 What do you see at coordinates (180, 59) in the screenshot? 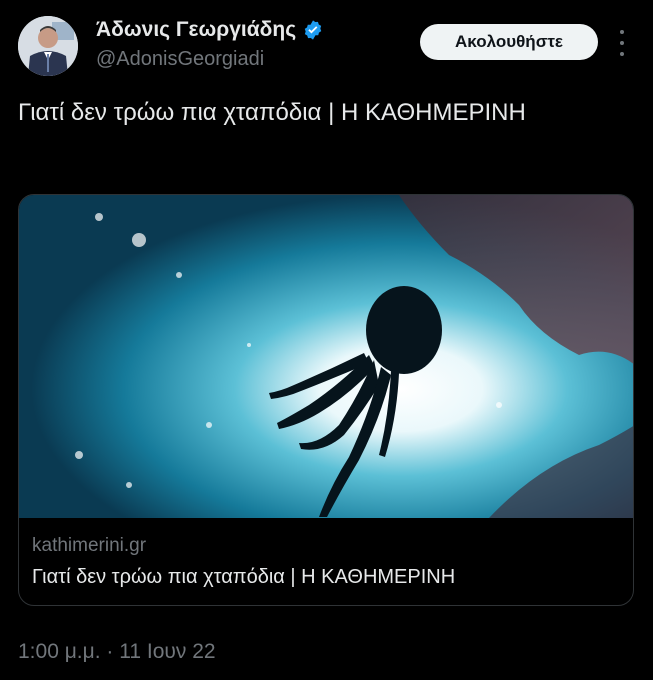
I see `author-handle: @AdonisGeorgiadi` at bounding box center [180, 59].